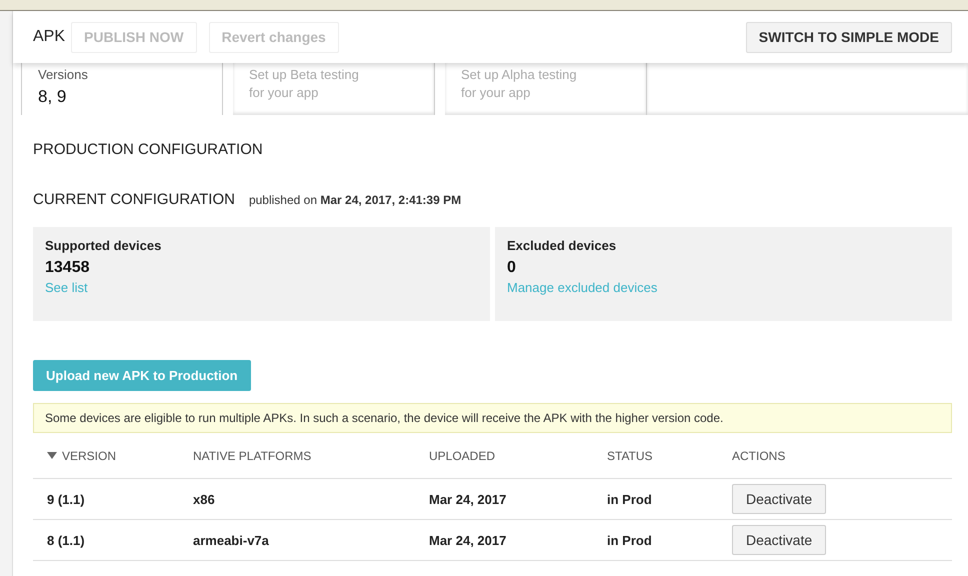  What do you see at coordinates (562, 245) in the screenshot?
I see `card-label: Excluded devices` at bounding box center [562, 245].